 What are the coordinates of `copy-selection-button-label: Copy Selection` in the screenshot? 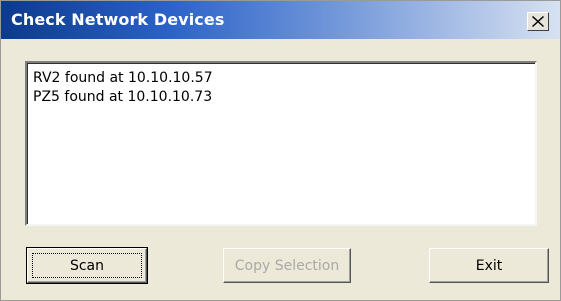 It's located at (287, 265).